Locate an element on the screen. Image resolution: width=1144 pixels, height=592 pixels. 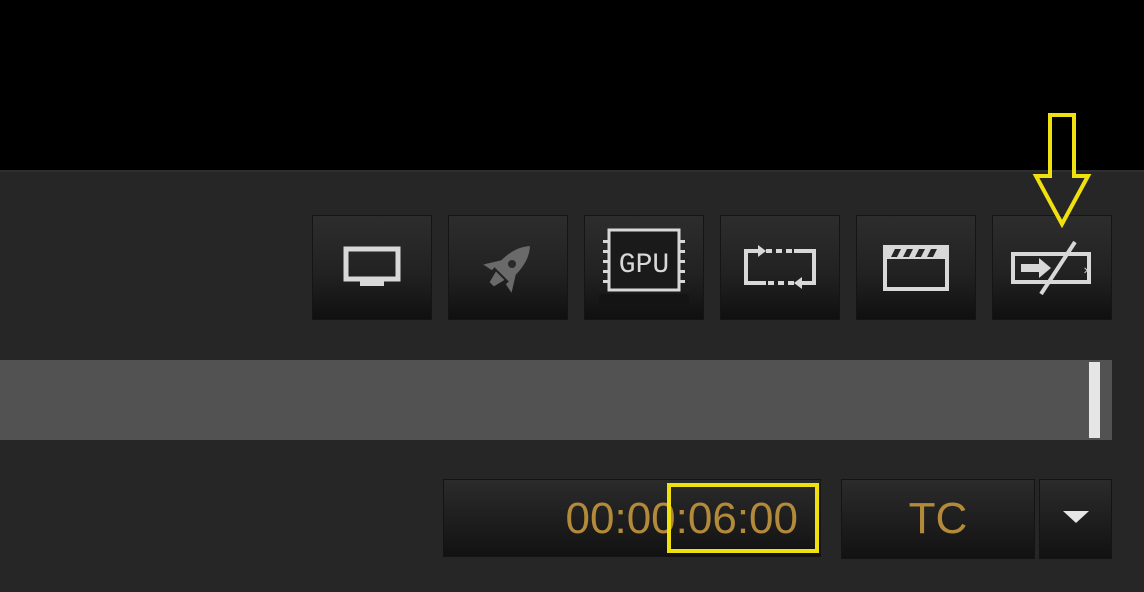
timecode-mode-label: TC is located at coordinates (938, 518).